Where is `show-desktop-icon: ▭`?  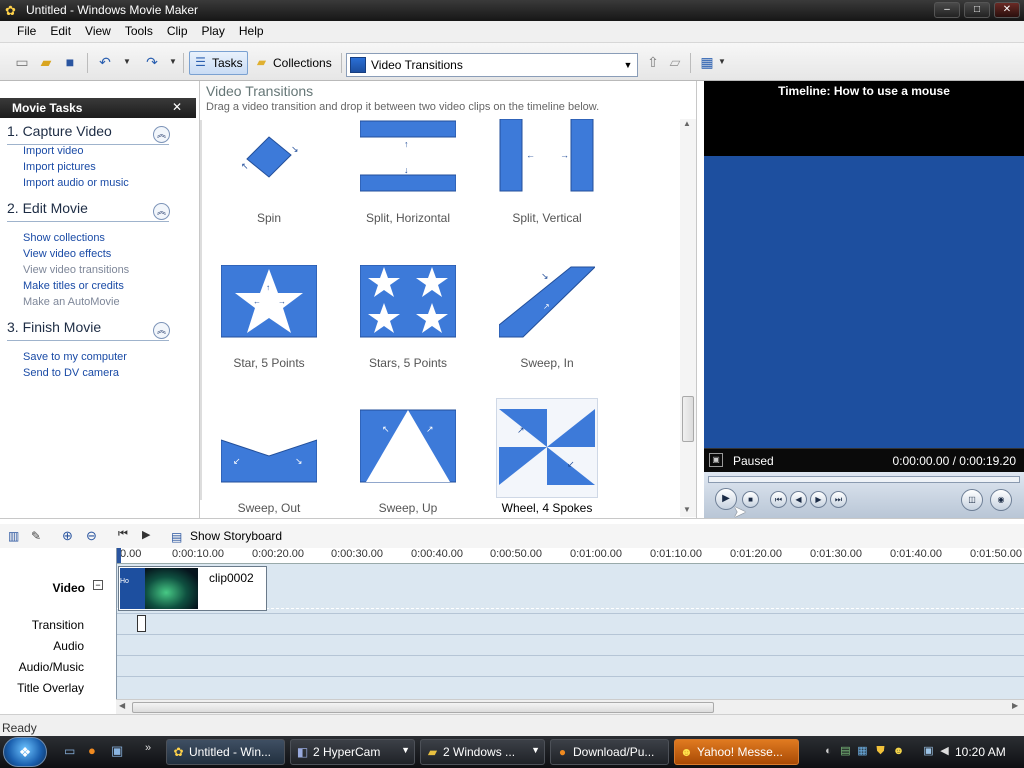 show-desktop-icon: ▭ is located at coordinates (69, 751).